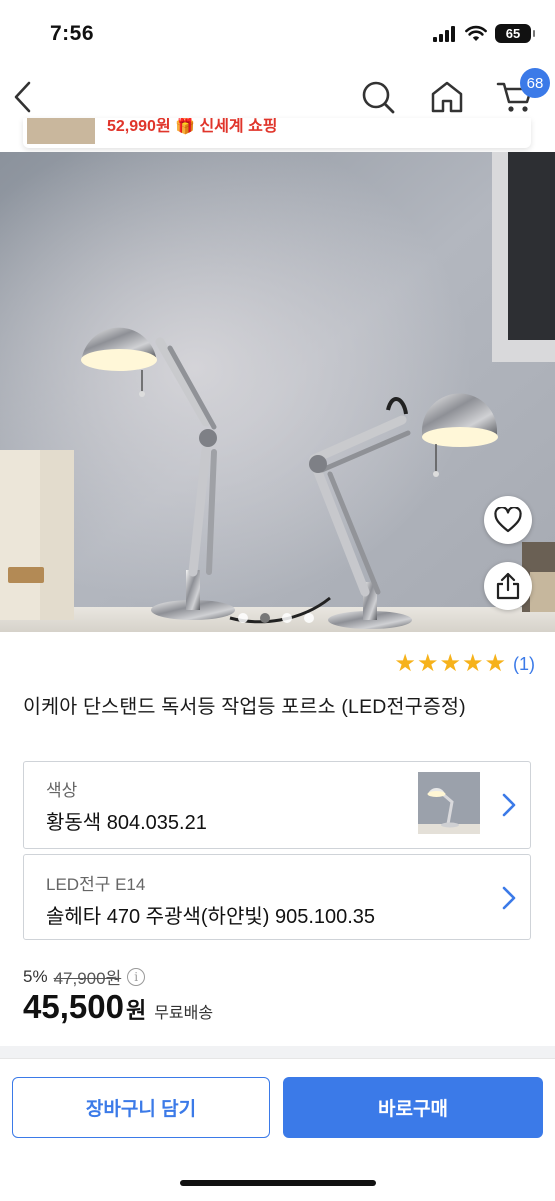 The image size is (555, 1201). Describe the element at coordinates (136, 1010) in the screenshot. I see `currency-unit: 원` at that location.